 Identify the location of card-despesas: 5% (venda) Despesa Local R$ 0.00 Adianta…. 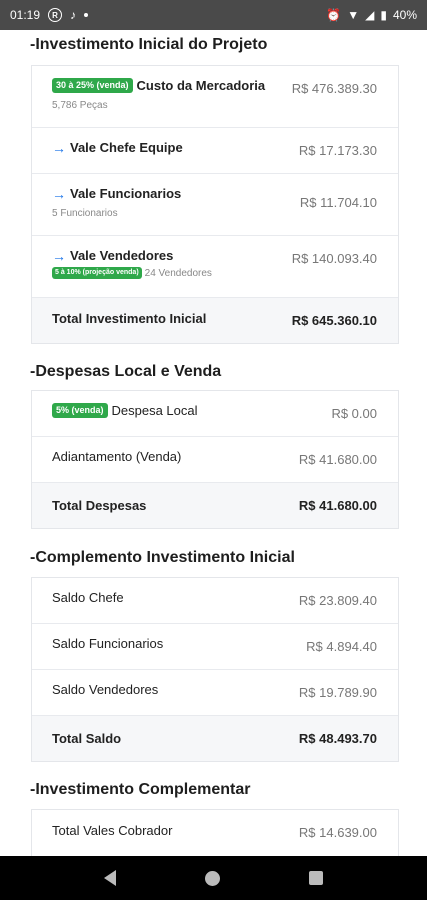
(215, 459).